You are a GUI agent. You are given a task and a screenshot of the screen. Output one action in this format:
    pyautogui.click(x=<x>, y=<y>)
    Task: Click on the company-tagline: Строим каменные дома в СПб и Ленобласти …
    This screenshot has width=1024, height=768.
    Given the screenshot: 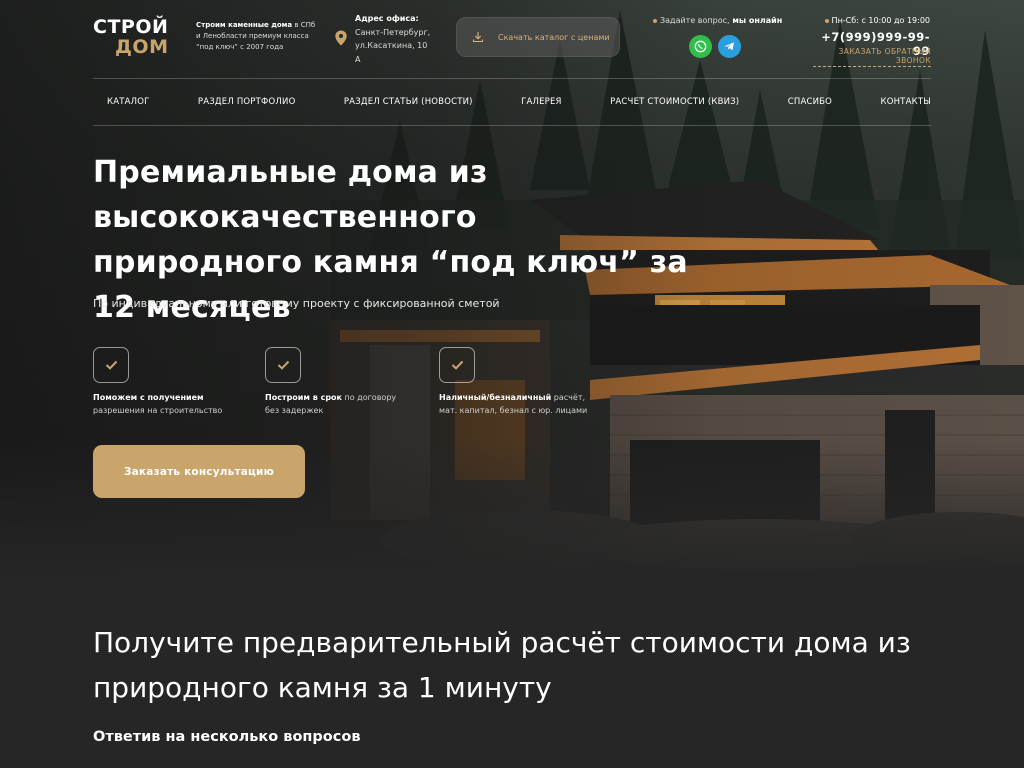 What is the action you would take?
    pyautogui.click(x=257, y=36)
    